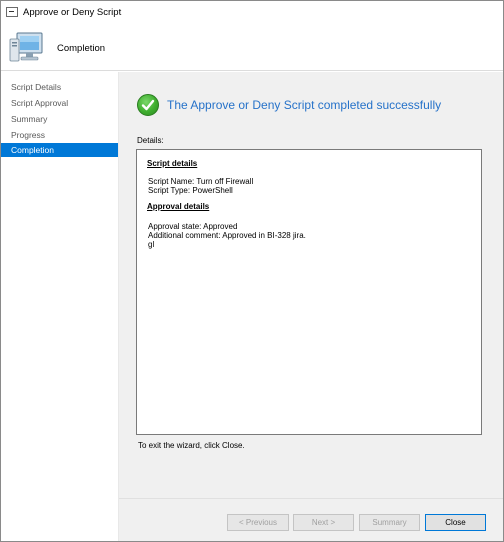 The height and width of the screenshot is (542, 504). Describe the element at coordinates (151, 244) in the screenshot. I see `comment-continuation-line: gl` at that location.